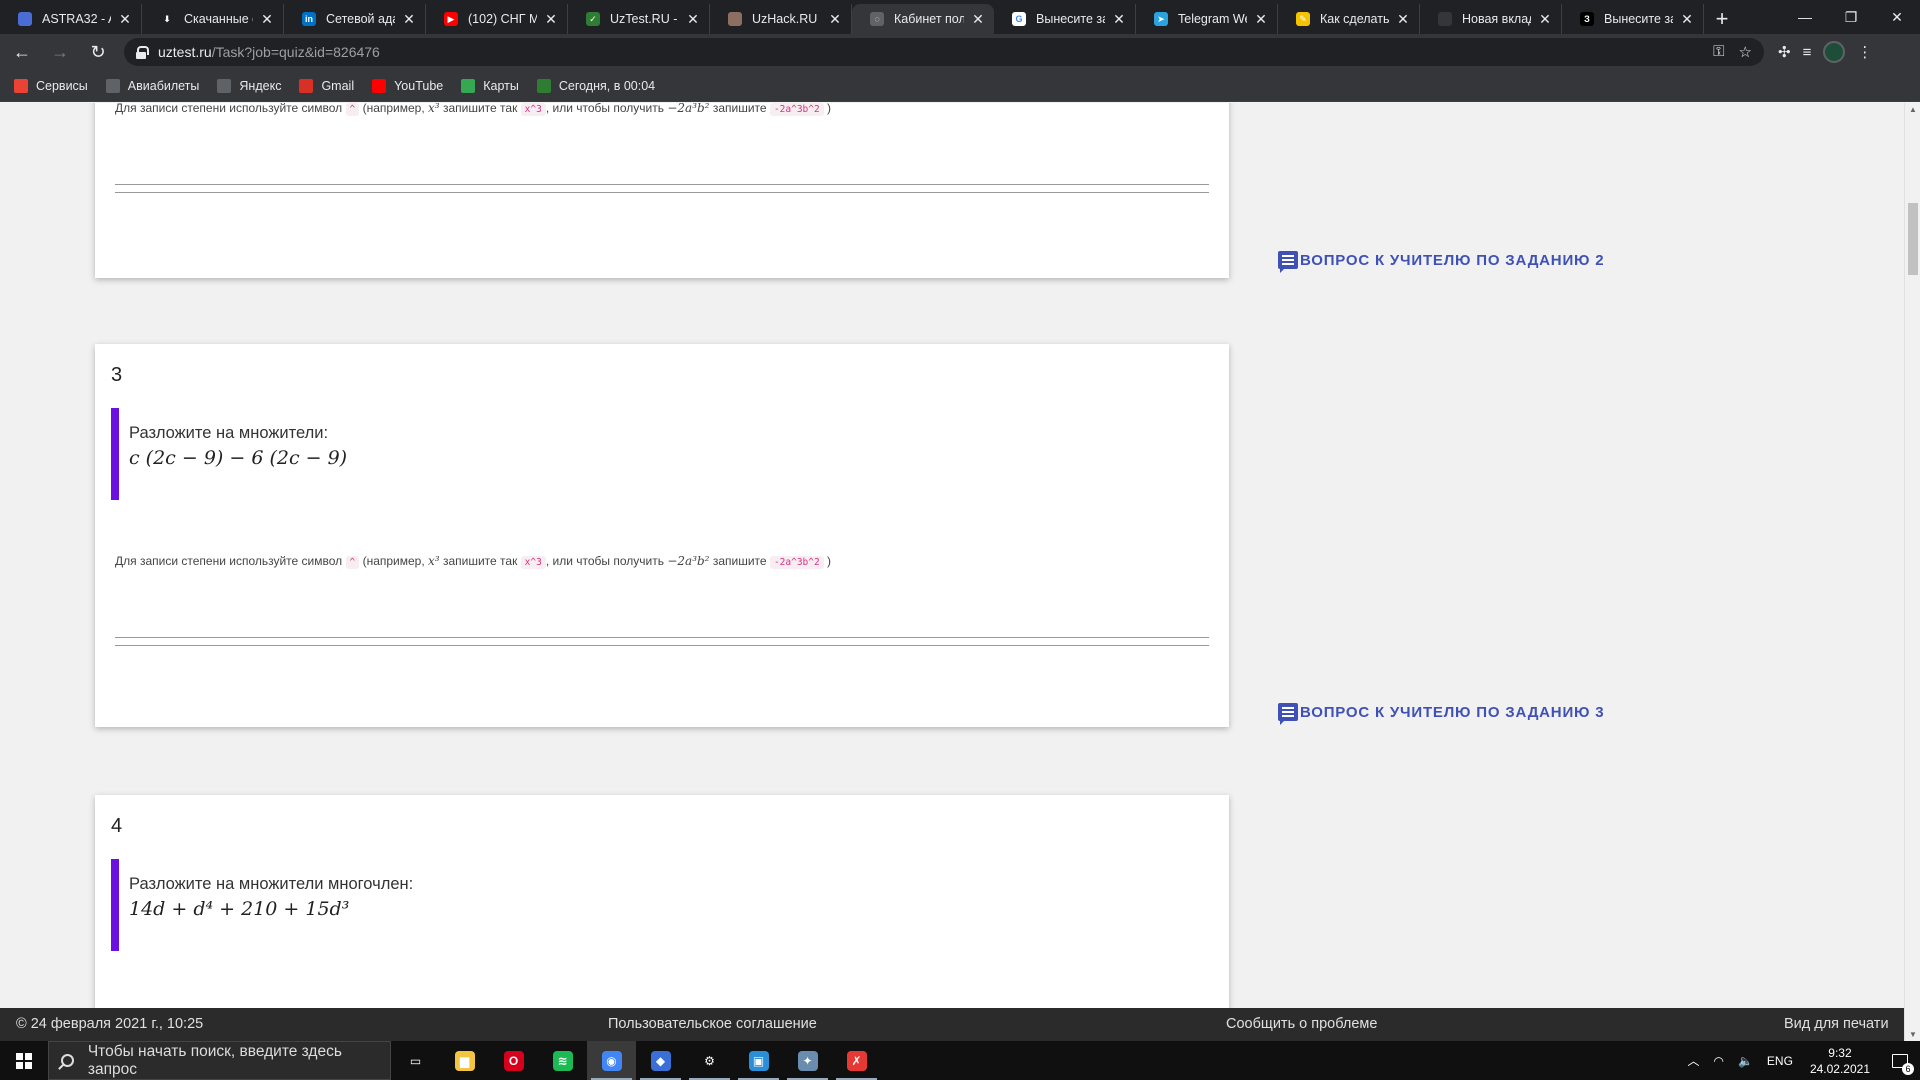  I want to click on search-placeholder: Чтобы начать поиск, введите здесь запрос, so click(214, 1060).